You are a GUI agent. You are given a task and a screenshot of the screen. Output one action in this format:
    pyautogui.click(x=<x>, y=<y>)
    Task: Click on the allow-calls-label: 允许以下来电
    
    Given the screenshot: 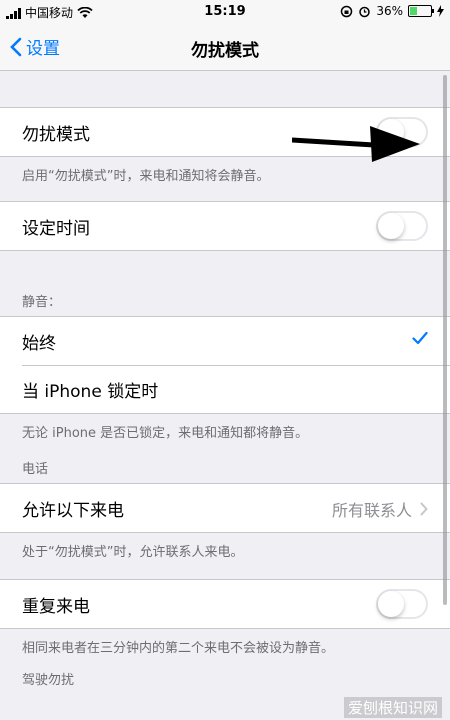 What is the action you would take?
    pyautogui.click(x=73, y=510)
    